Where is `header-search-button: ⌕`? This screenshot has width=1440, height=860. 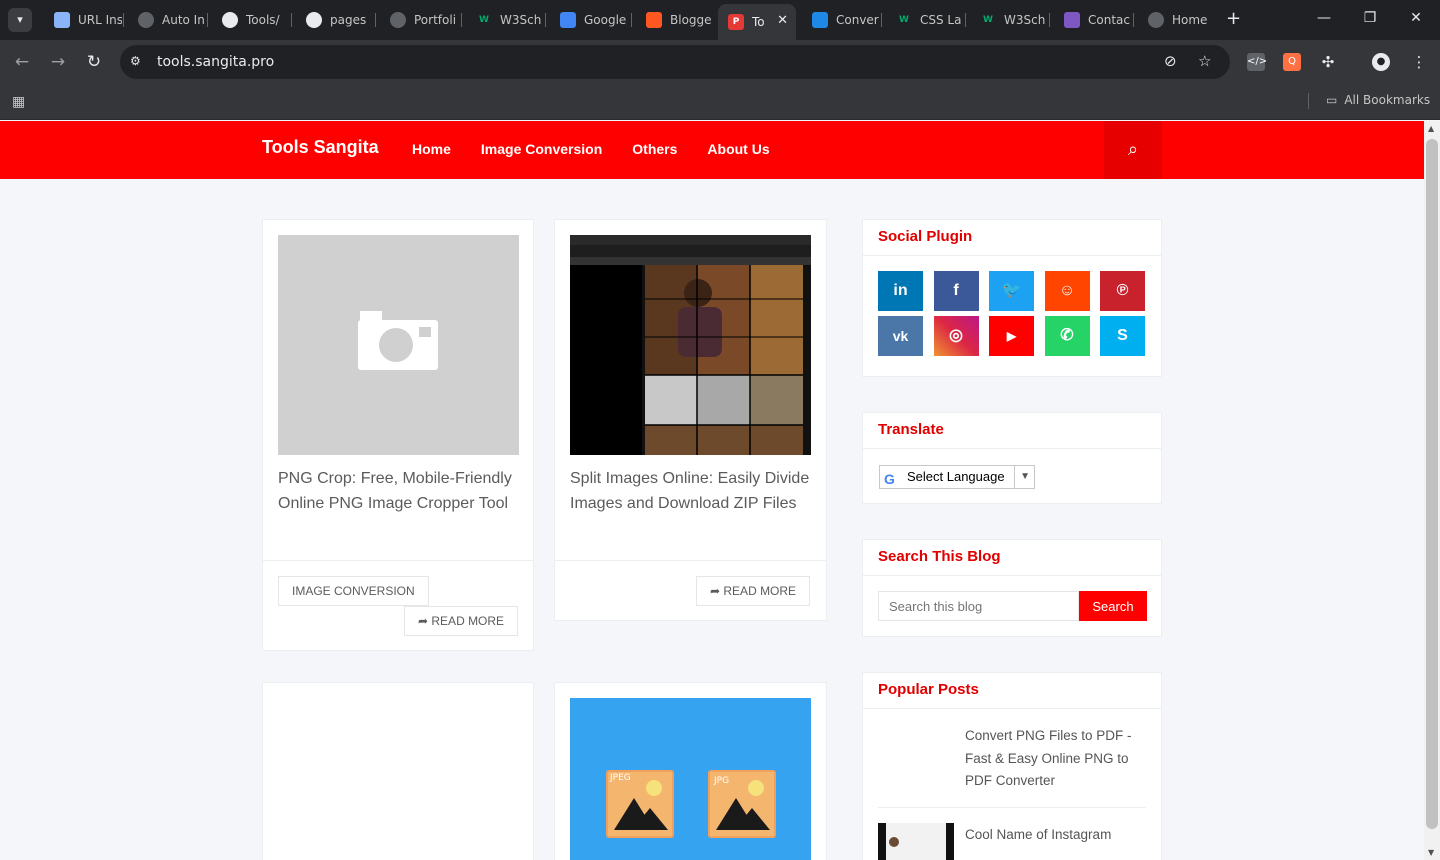
header-search-button: ⌕ is located at coordinates (1133, 150).